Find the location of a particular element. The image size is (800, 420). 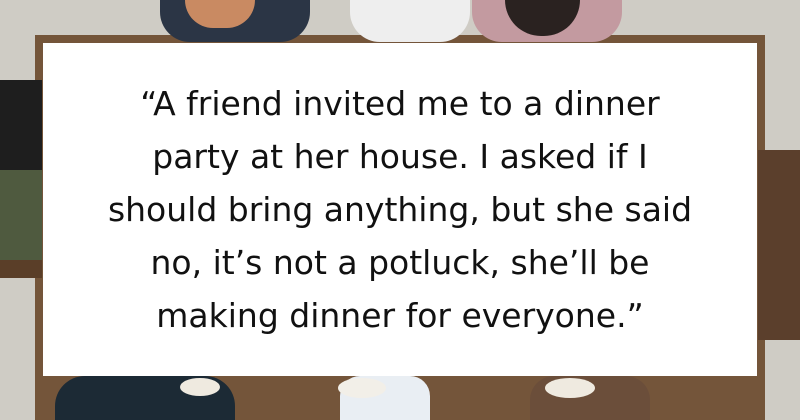

diner-right is located at coordinates (779, 245).